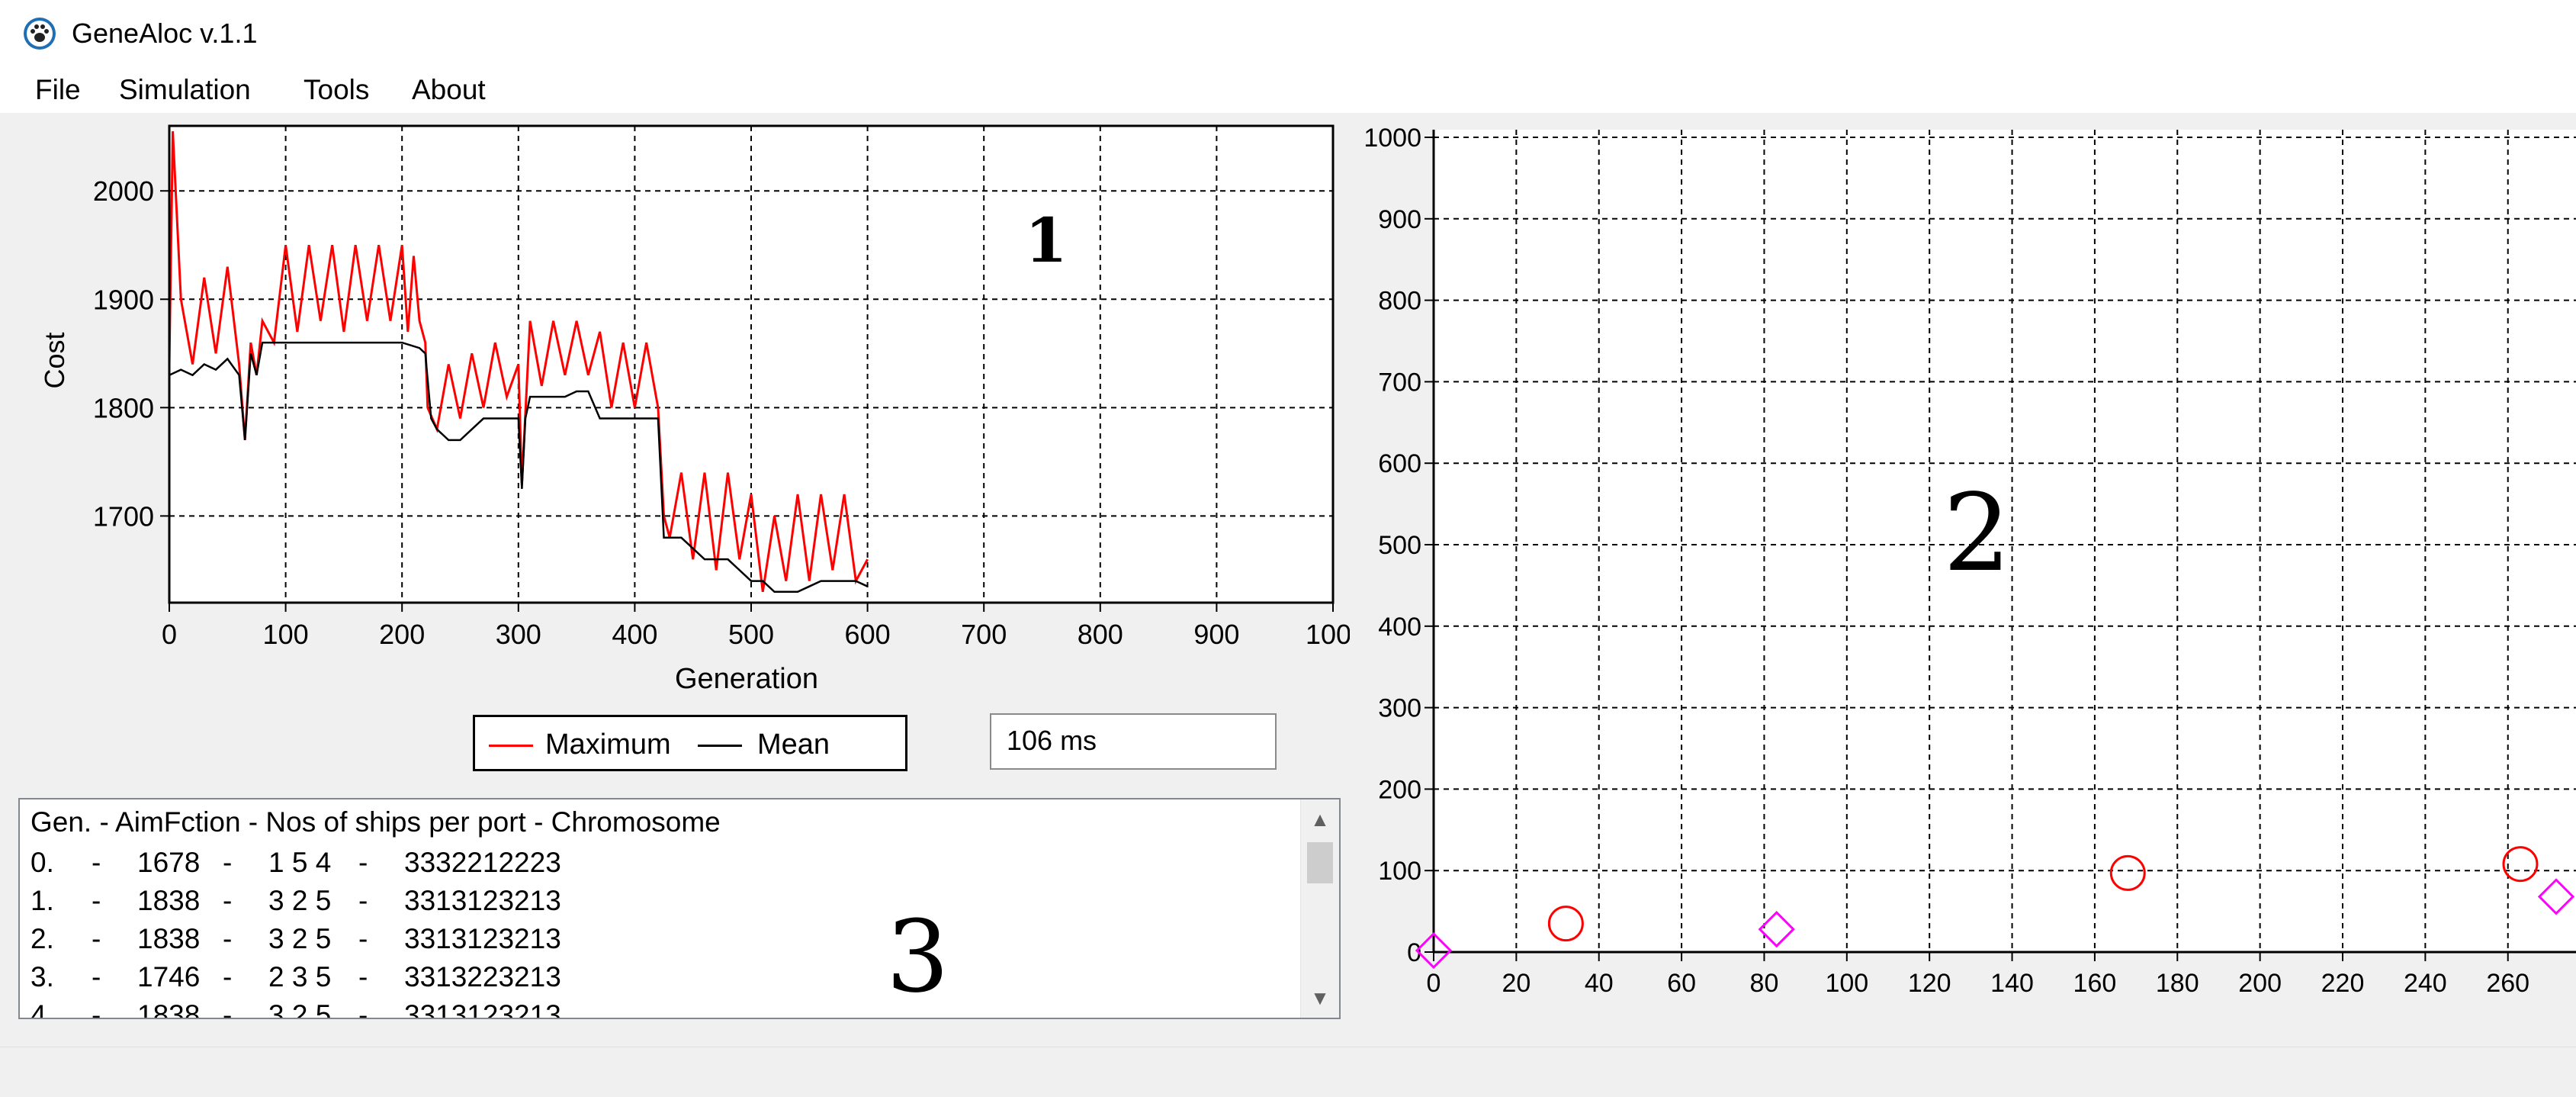 This screenshot has height=1097, width=2576. What do you see at coordinates (1846, 983) in the screenshot?
I see `x-tick-label: 100` at bounding box center [1846, 983].